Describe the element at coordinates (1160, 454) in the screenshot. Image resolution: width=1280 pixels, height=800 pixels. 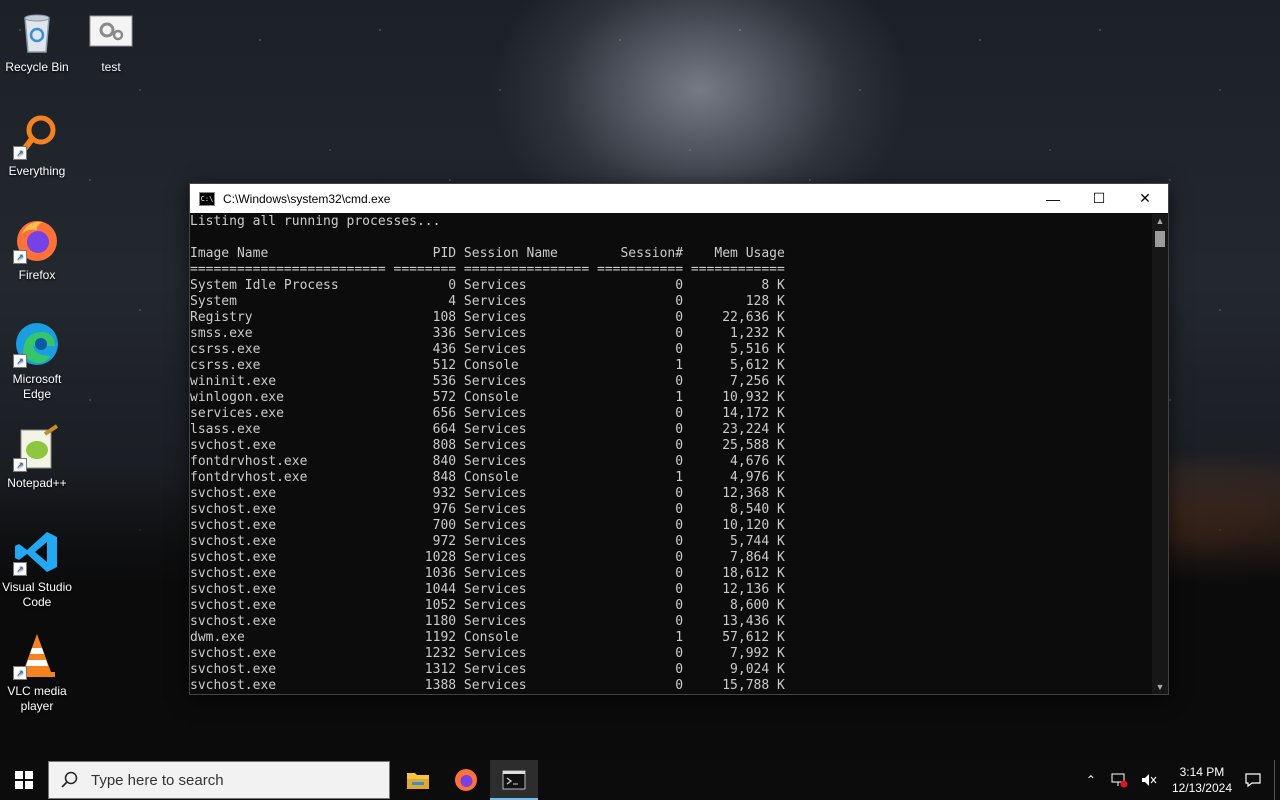
I see `console-scrollbar: ▲ ▼` at that location.